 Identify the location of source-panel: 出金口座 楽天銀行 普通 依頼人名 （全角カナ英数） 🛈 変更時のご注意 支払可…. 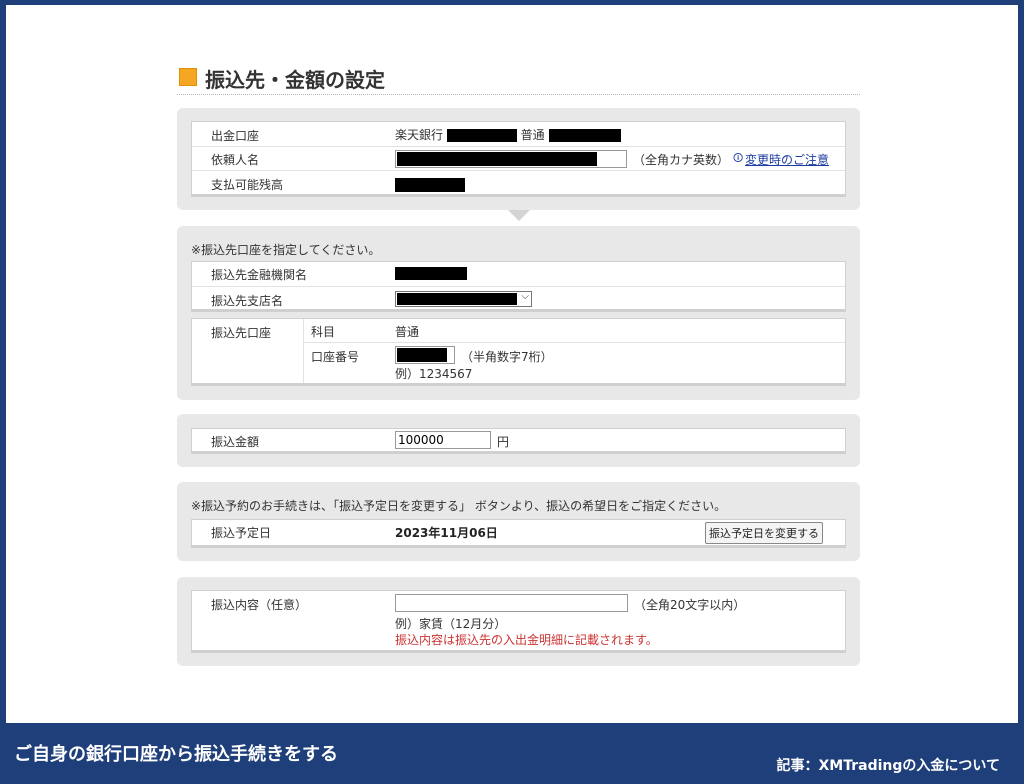
(518, 159).